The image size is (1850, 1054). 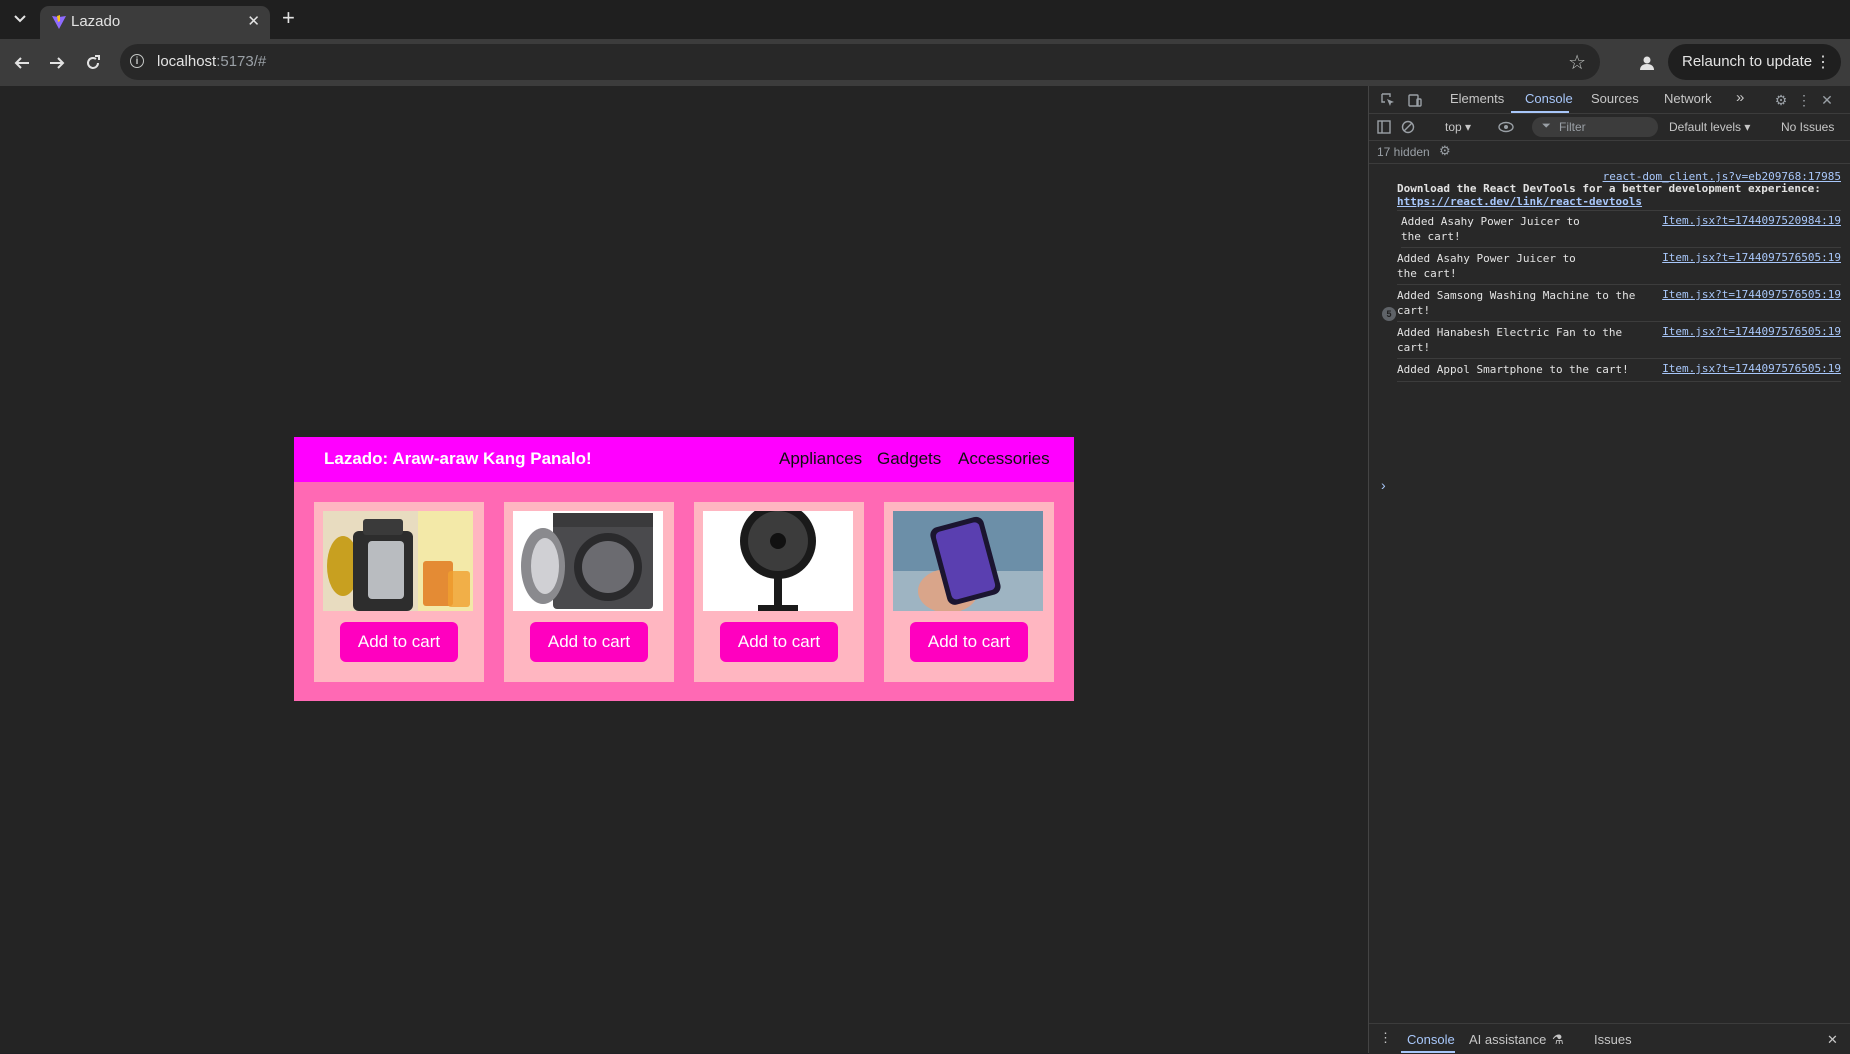 I want to click on tab-strip: Lazado ✕ +, so click(x=925, y=19).